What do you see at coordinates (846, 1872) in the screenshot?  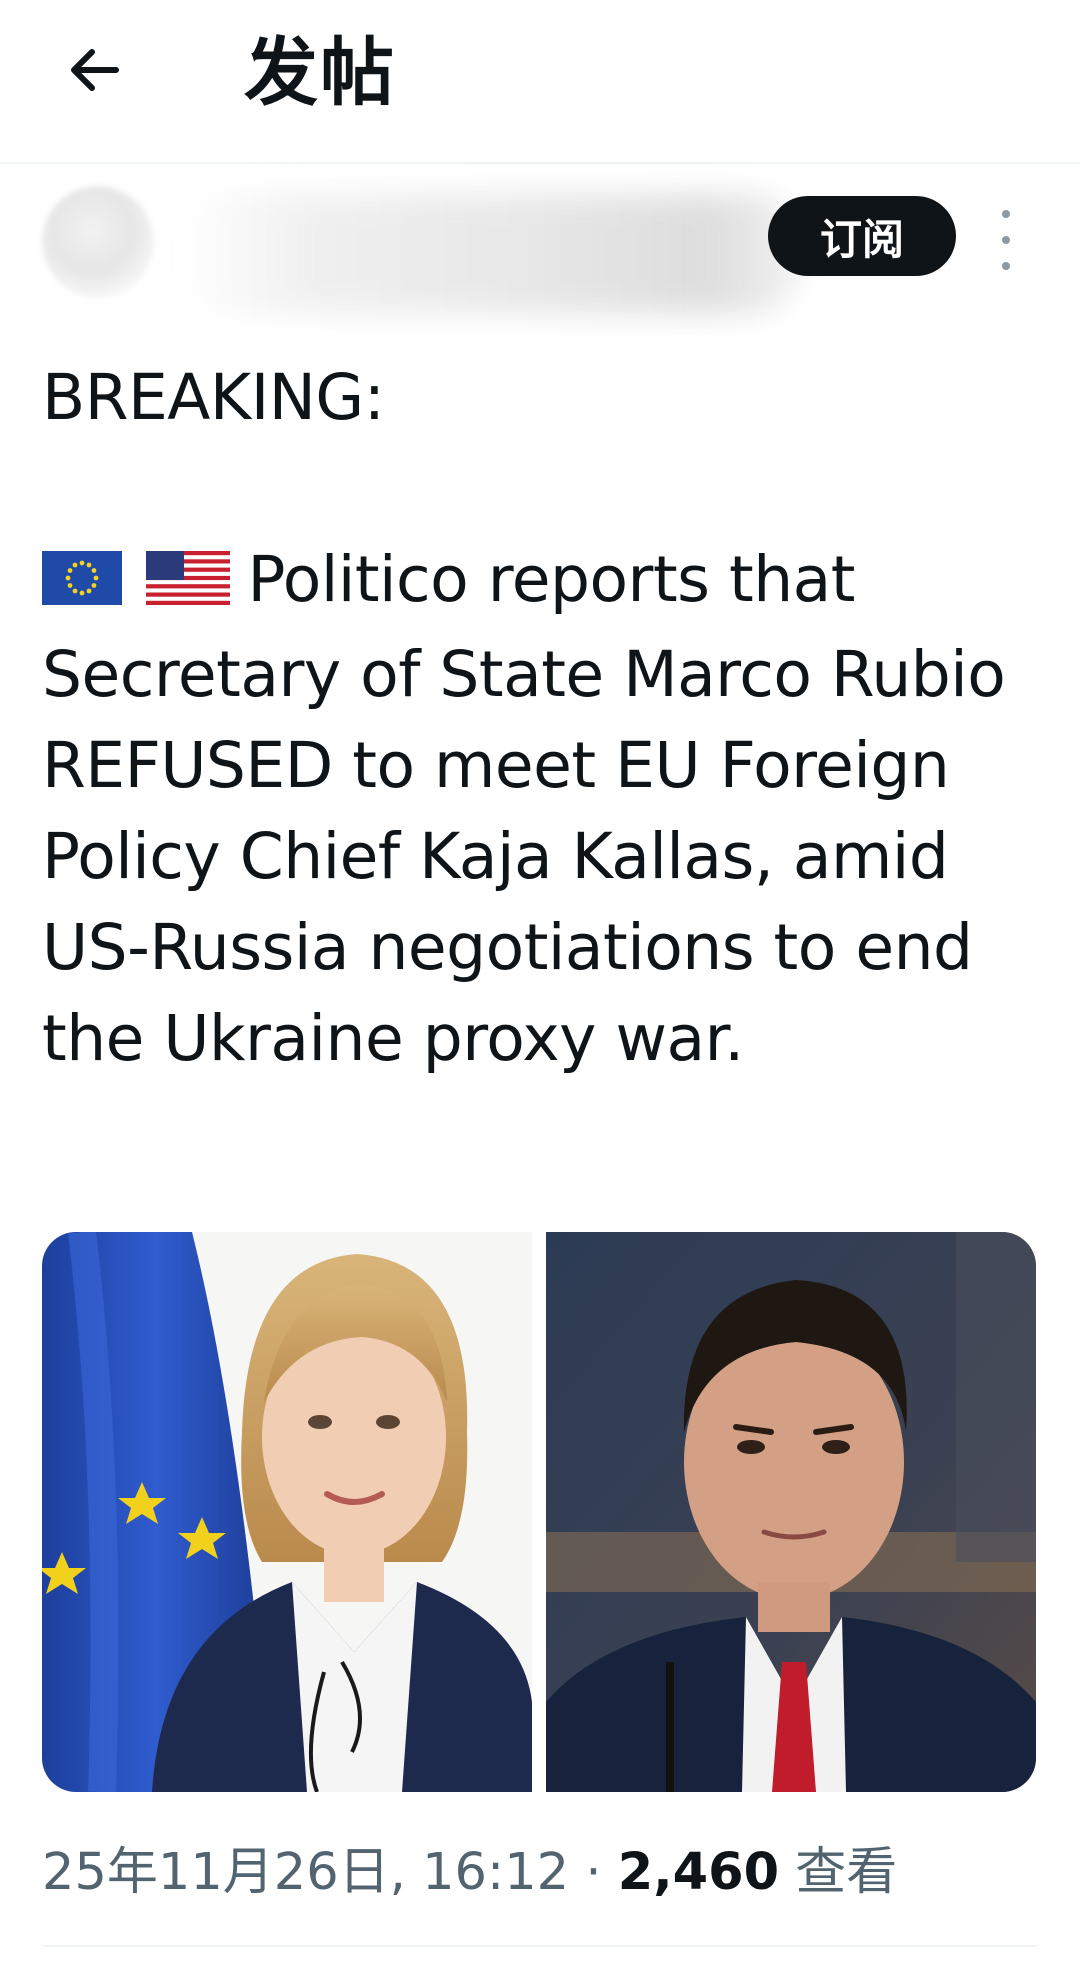 I see `views-label: 查看` at bounding box center [846, 1872].